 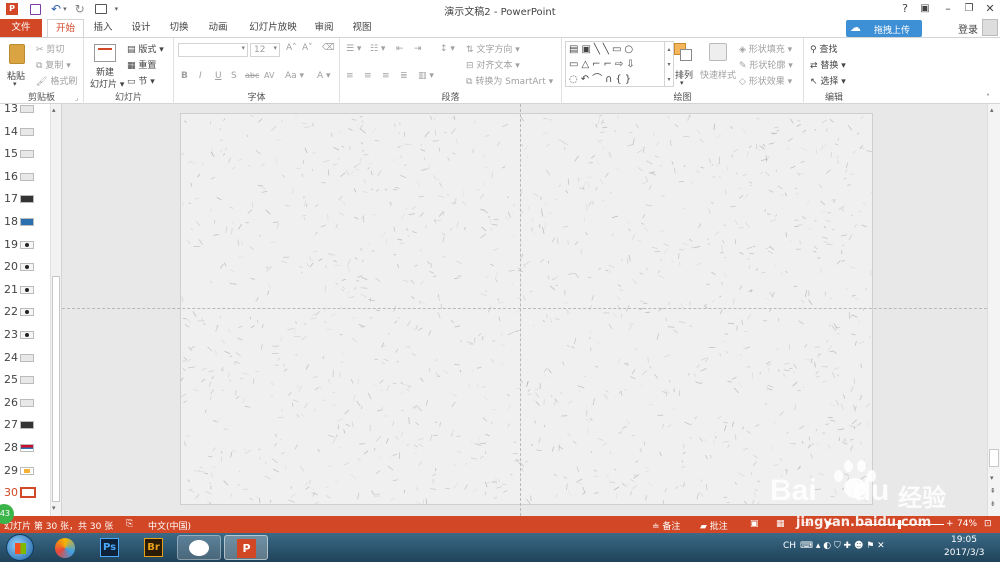 I want to click on taskbar-app-bridge: Br, so click(x=153, y=547).